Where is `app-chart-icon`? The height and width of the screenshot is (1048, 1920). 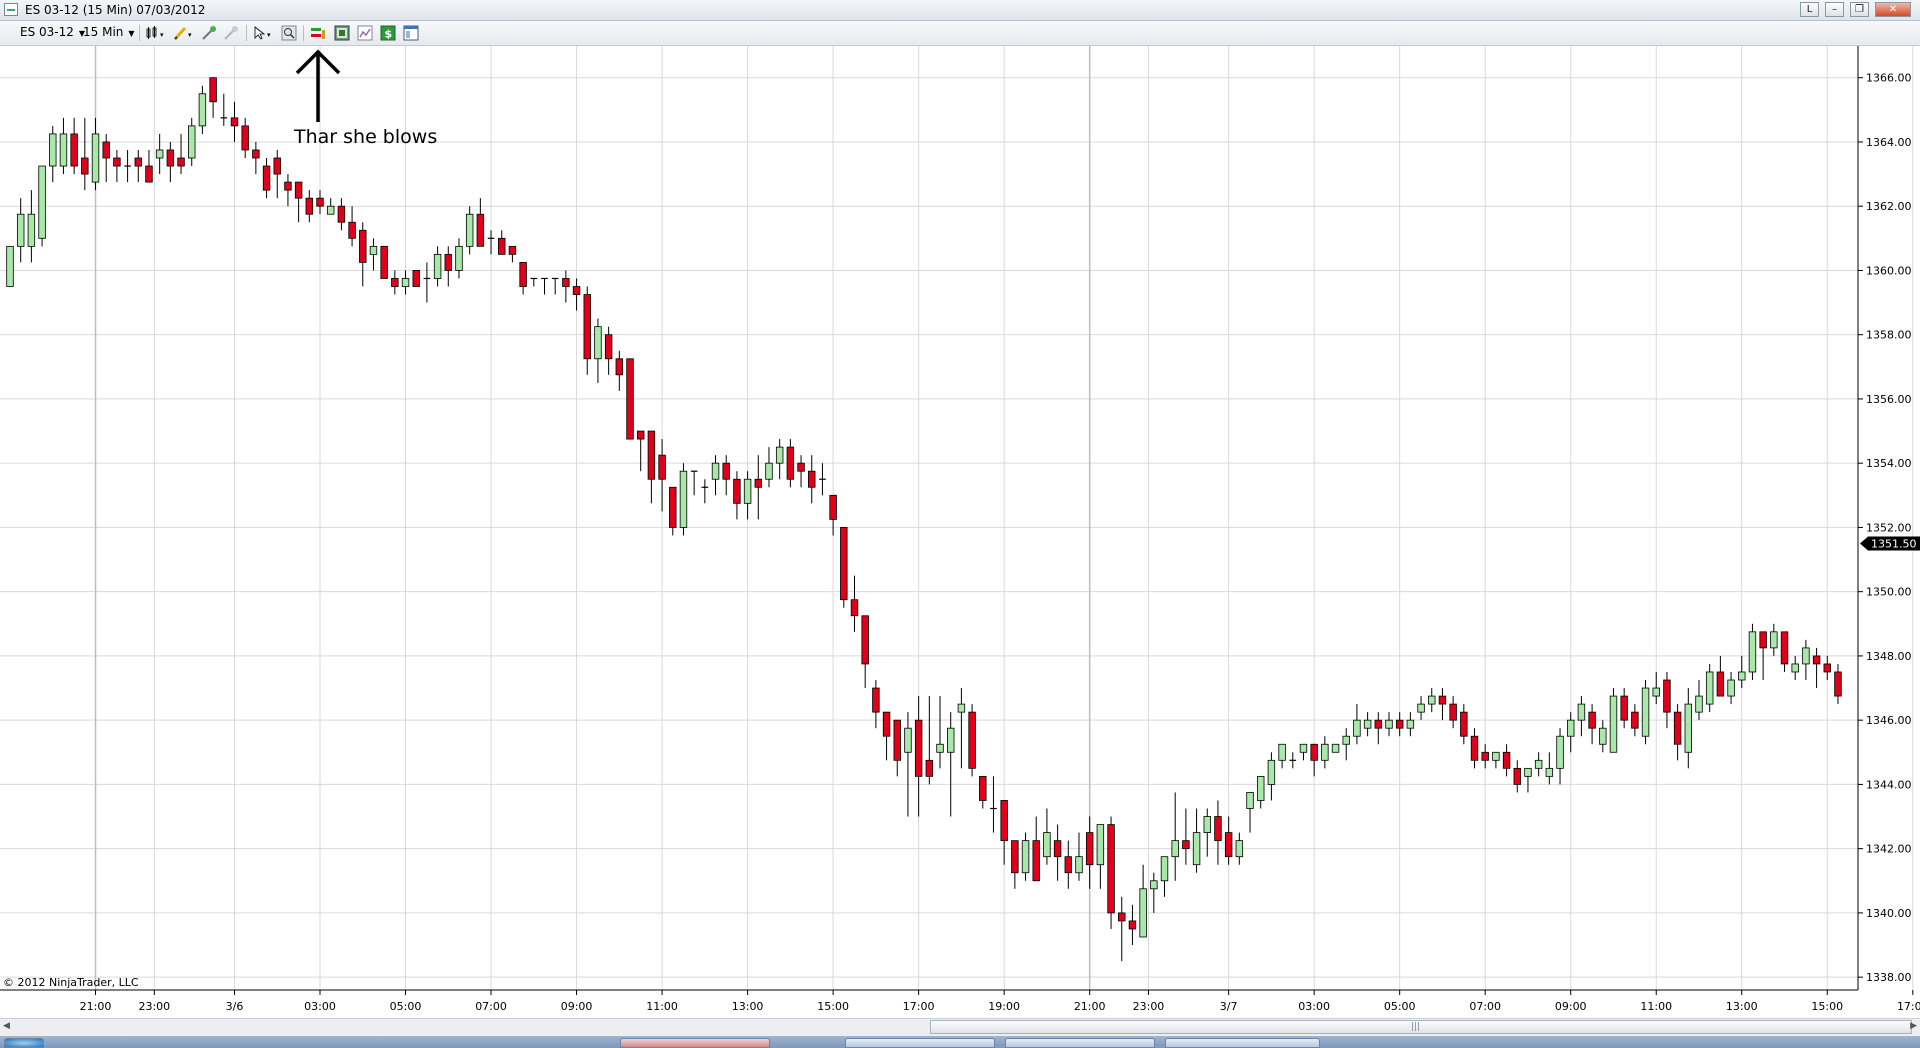 app-chart-icon is located at coordinates (11, 9).